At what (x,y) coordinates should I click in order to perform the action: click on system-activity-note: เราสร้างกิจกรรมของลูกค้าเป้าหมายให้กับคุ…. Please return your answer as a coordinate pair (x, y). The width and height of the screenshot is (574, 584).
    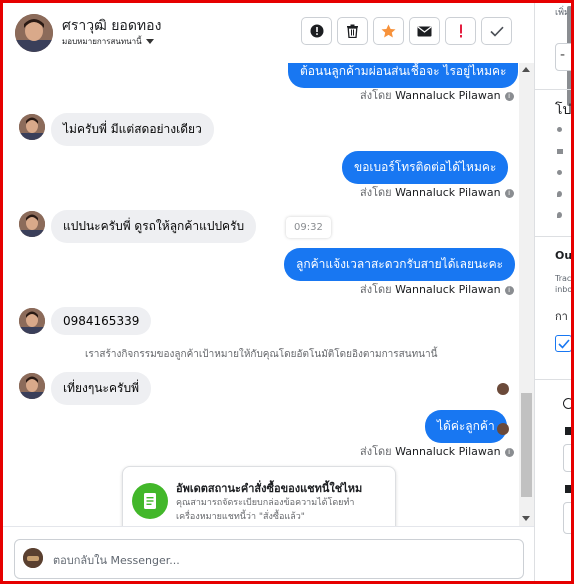
    Looking at the image, I should click on (261, 354).